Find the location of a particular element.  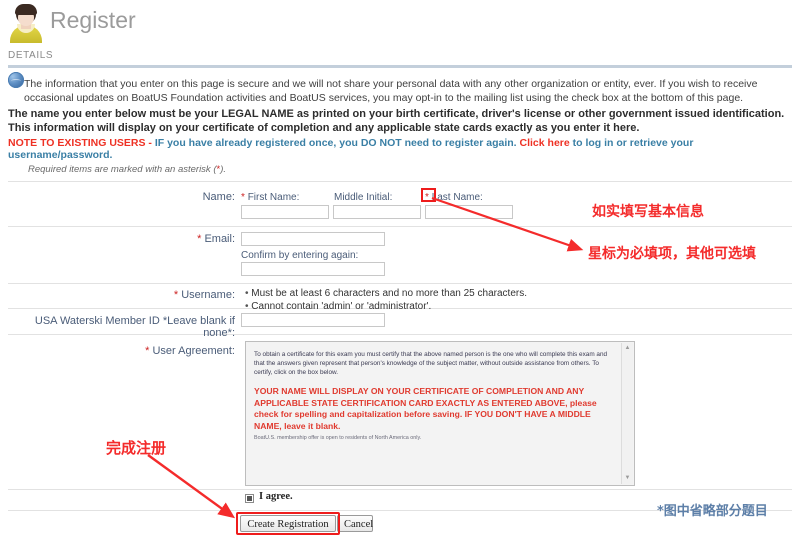

details-section-label: DETAILS is located at coordinates (31, 55).